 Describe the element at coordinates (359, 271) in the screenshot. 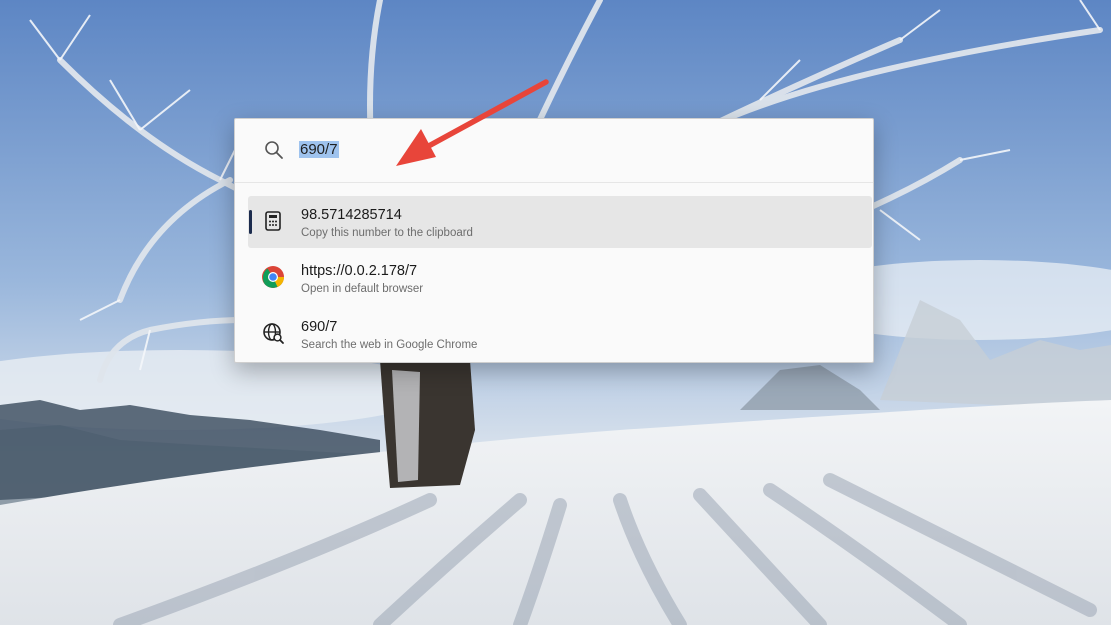

I see `result-title: https://0.0.2.178/7` at that location.